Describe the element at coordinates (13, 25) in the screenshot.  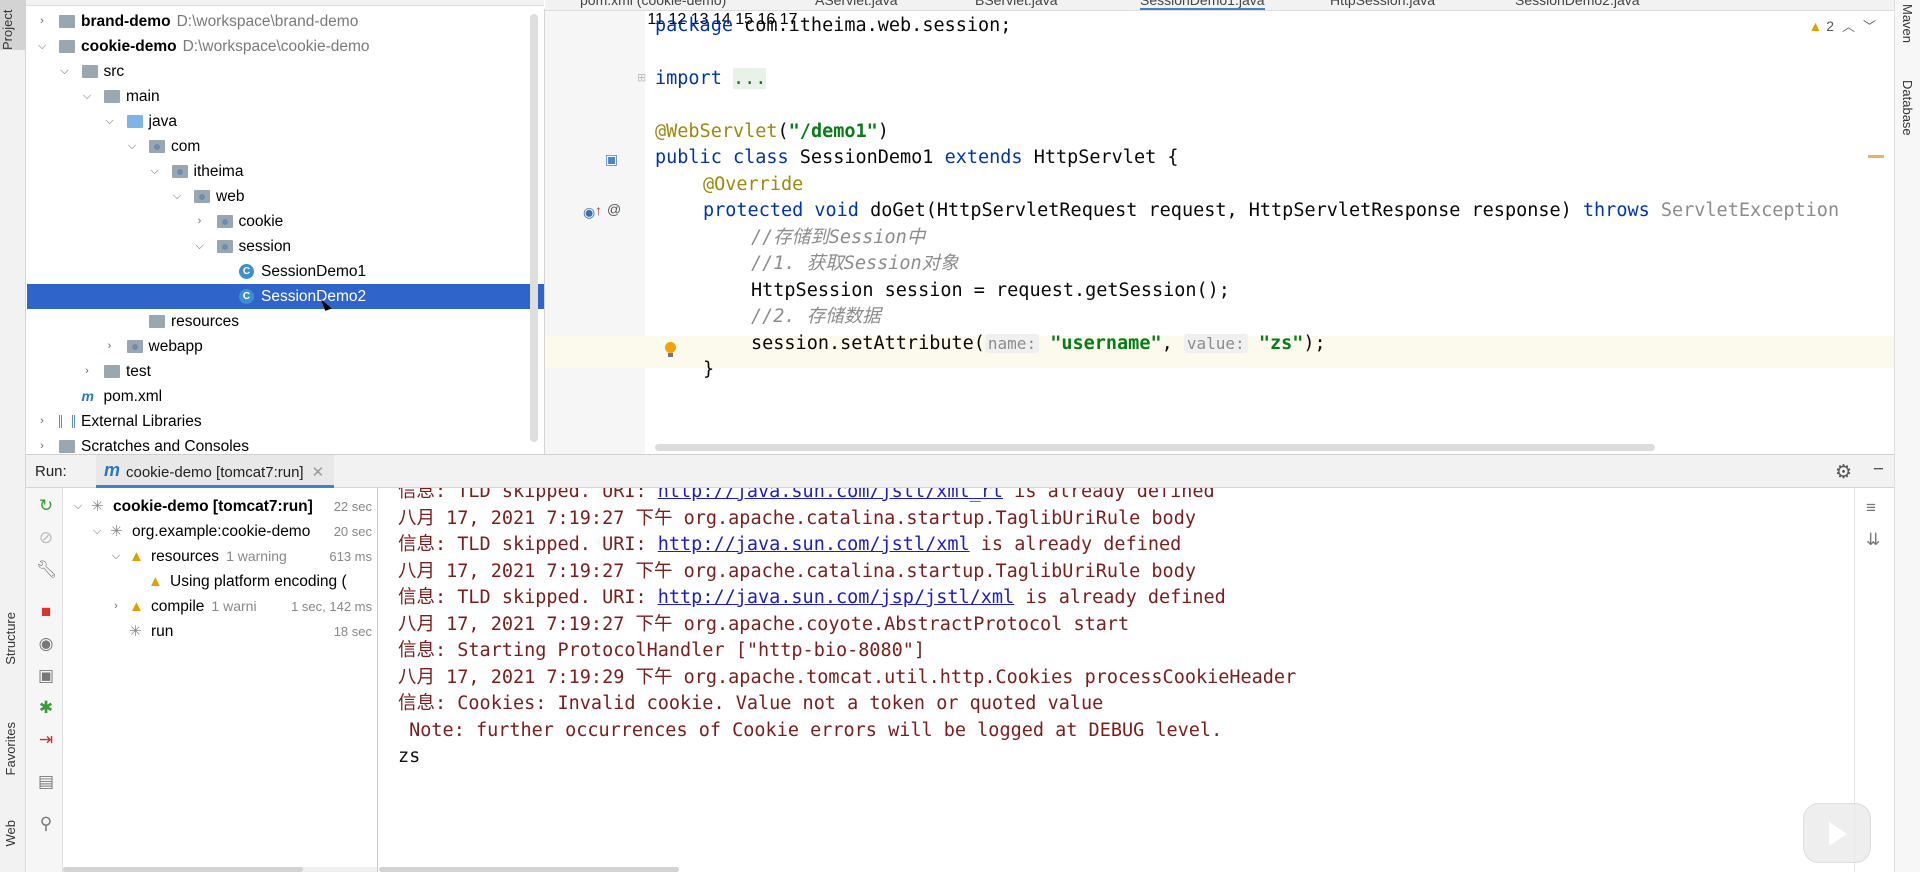
I see `project-tool-tab: Project` at that location.